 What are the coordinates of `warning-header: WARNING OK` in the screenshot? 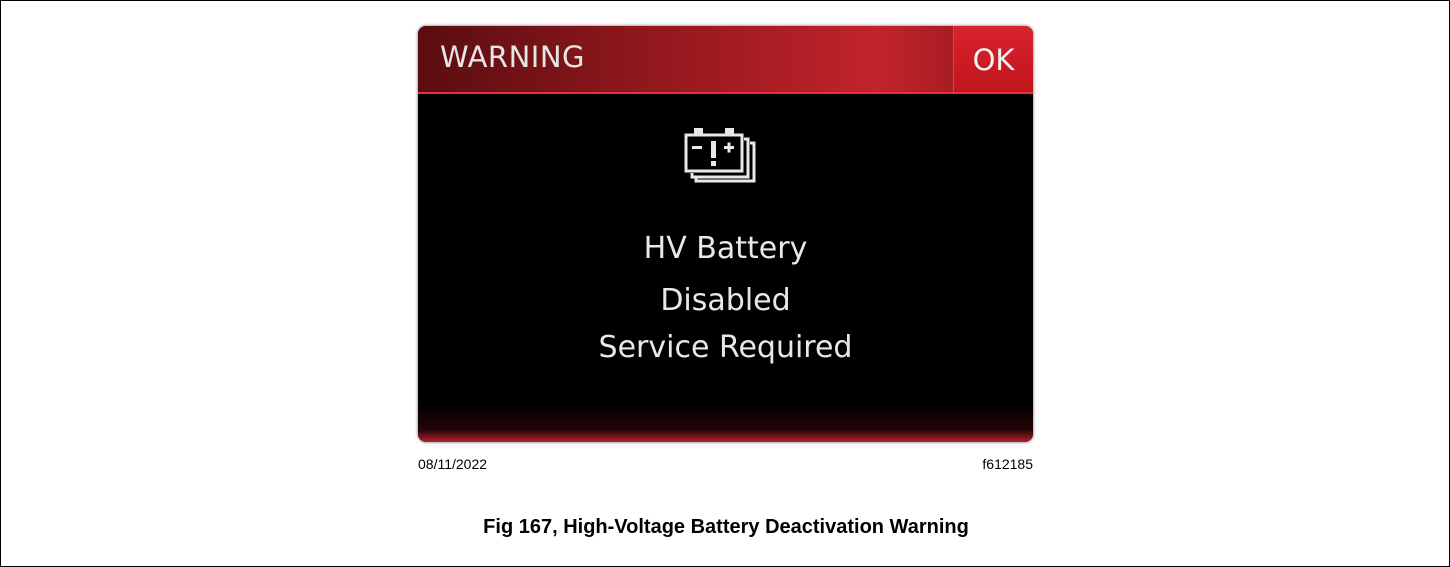 It's located at (725, 60).